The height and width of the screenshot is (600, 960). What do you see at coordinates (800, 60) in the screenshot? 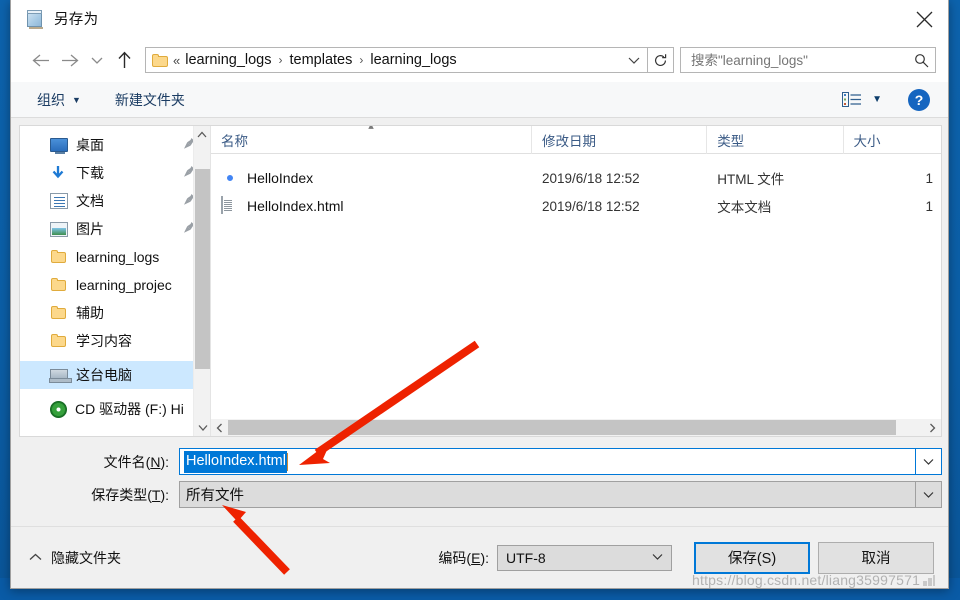
I see `search-input` at bounding box center [800, 60].